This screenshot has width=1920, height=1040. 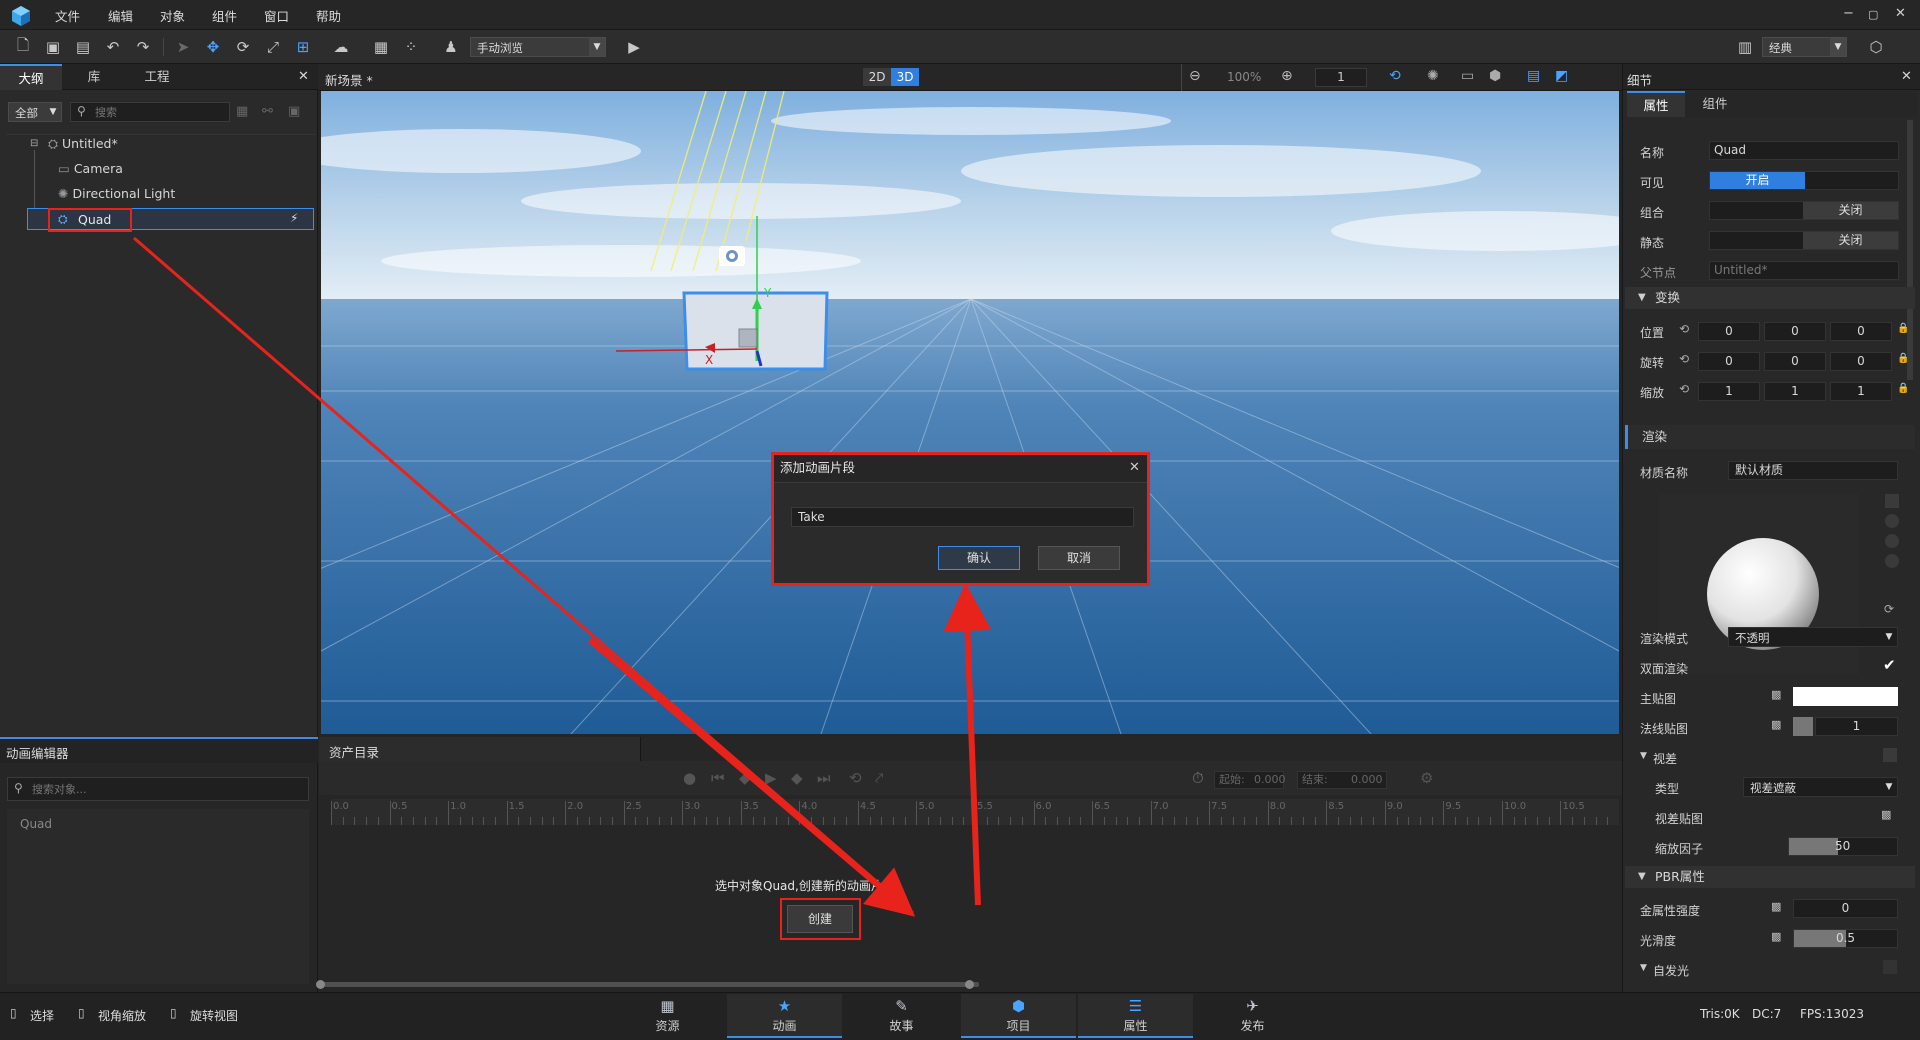 I want to click on name-field: Quad, so click(x=1804, y=150).